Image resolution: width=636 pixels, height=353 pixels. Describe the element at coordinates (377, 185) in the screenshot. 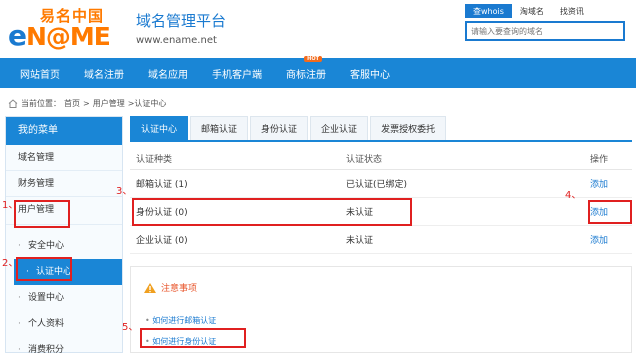

I see `row-status: 已认证(已绑定)` at that location.